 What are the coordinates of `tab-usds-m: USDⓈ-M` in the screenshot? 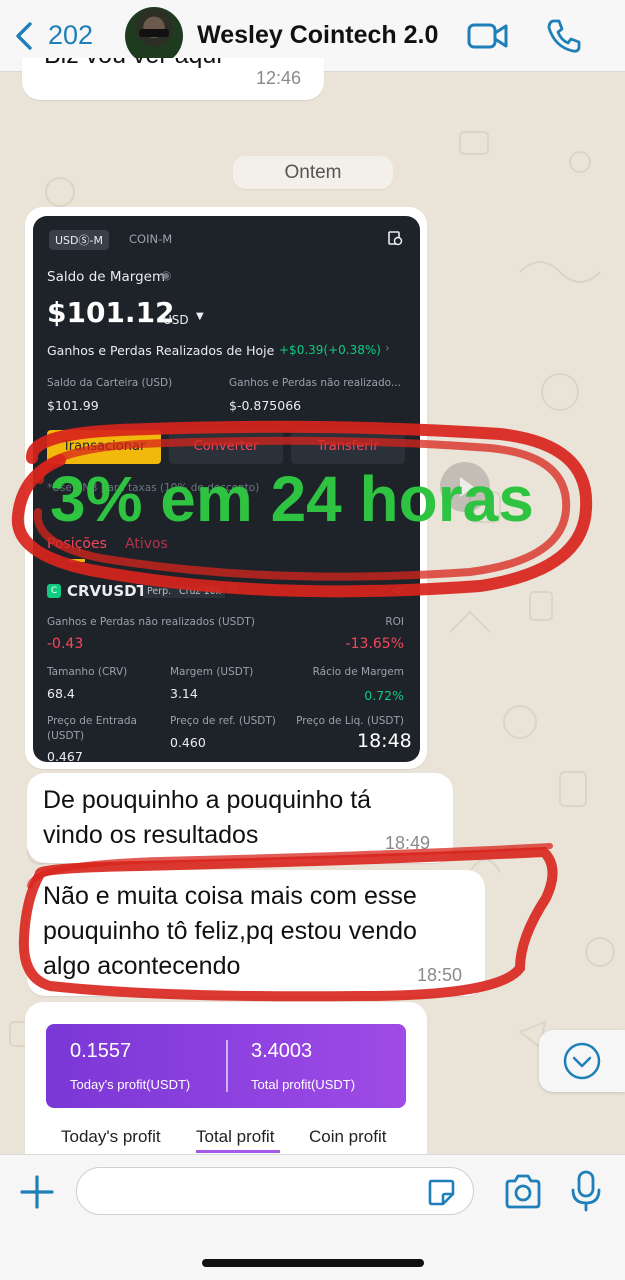 It's located at (79, 240).